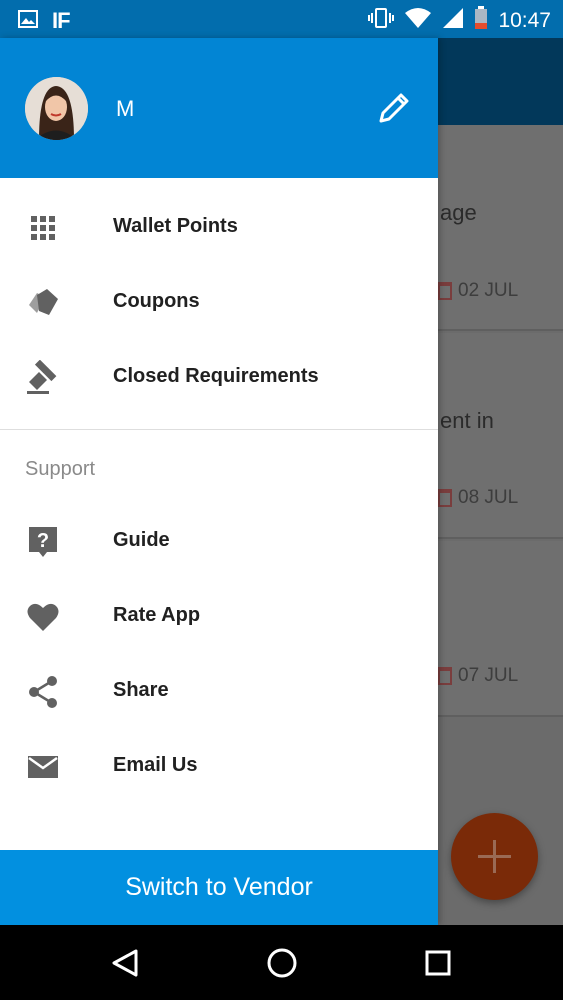 Image resolution: width=563 pixels, height=1000 pixels. I want to click on edit-icon, so click(394, 108).